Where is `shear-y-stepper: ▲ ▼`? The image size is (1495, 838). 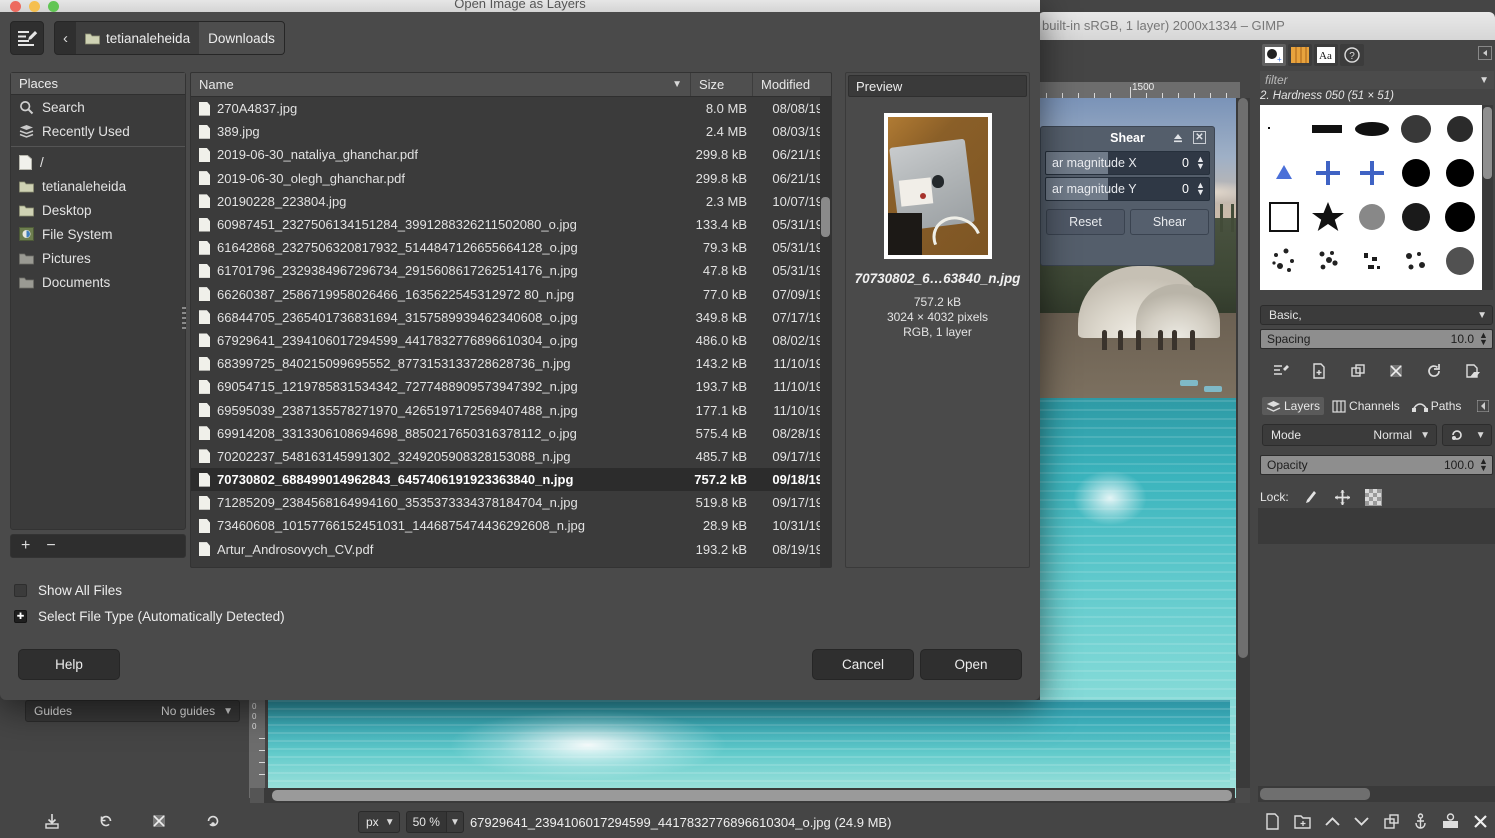
shear-y-stepper: ▲ ▼ is located at coordinates (1200, 189).